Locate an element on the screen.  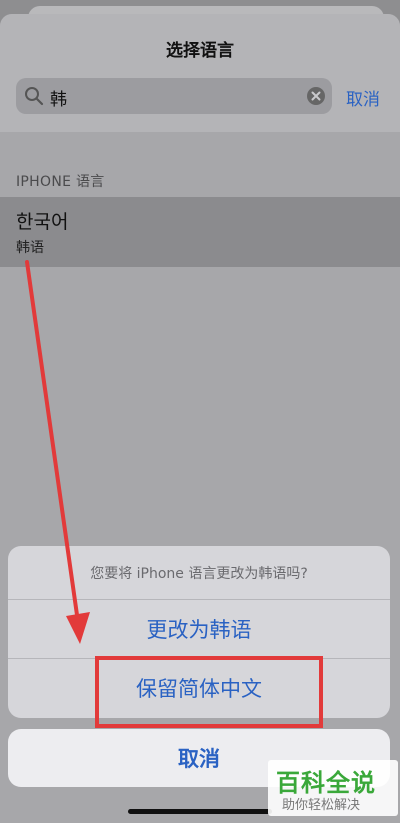
nav-bar: 选择语言 韩 取消 is located at coordinates (200, 73).